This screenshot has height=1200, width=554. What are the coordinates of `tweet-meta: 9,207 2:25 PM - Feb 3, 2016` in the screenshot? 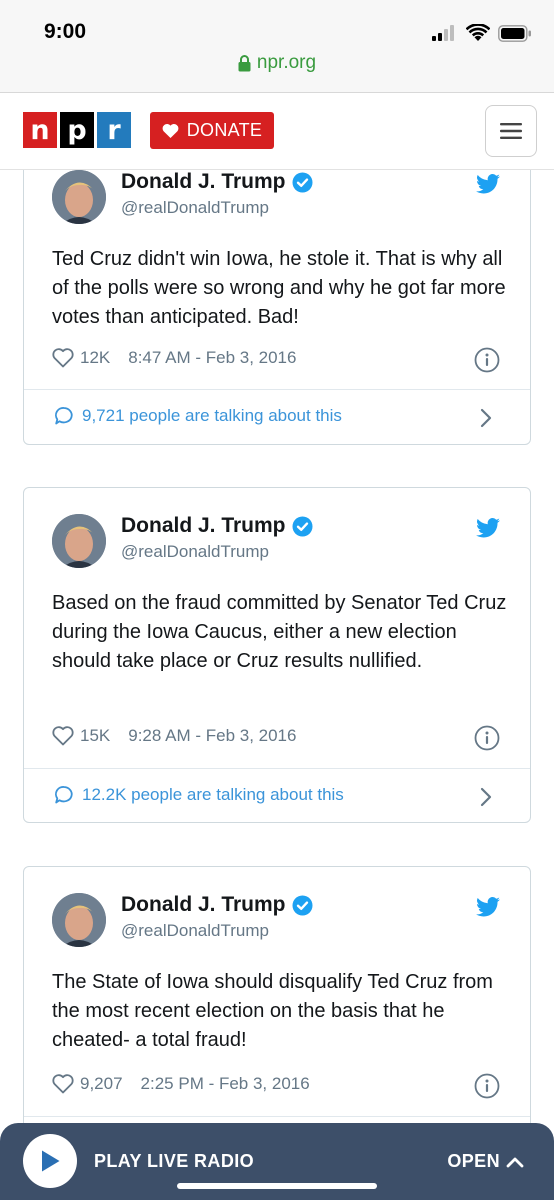 It's located at (181, 1084).